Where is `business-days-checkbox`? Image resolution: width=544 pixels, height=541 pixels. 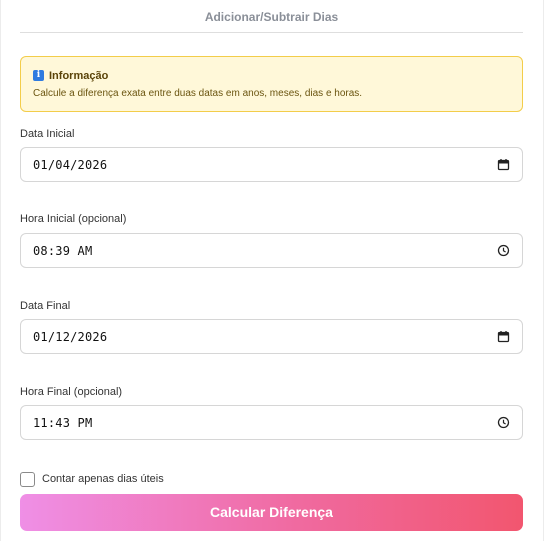 business-days-checkbox is located at coordinates (27, 479).